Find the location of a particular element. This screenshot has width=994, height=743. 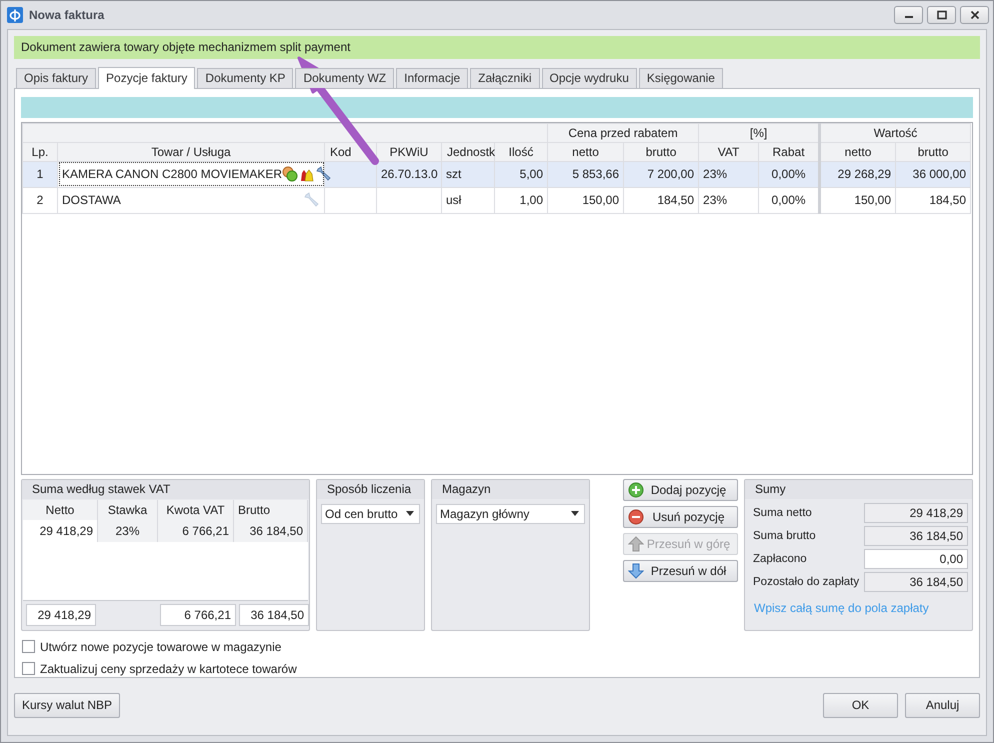

column-header: Ilość is located at coordinates (521, 152).